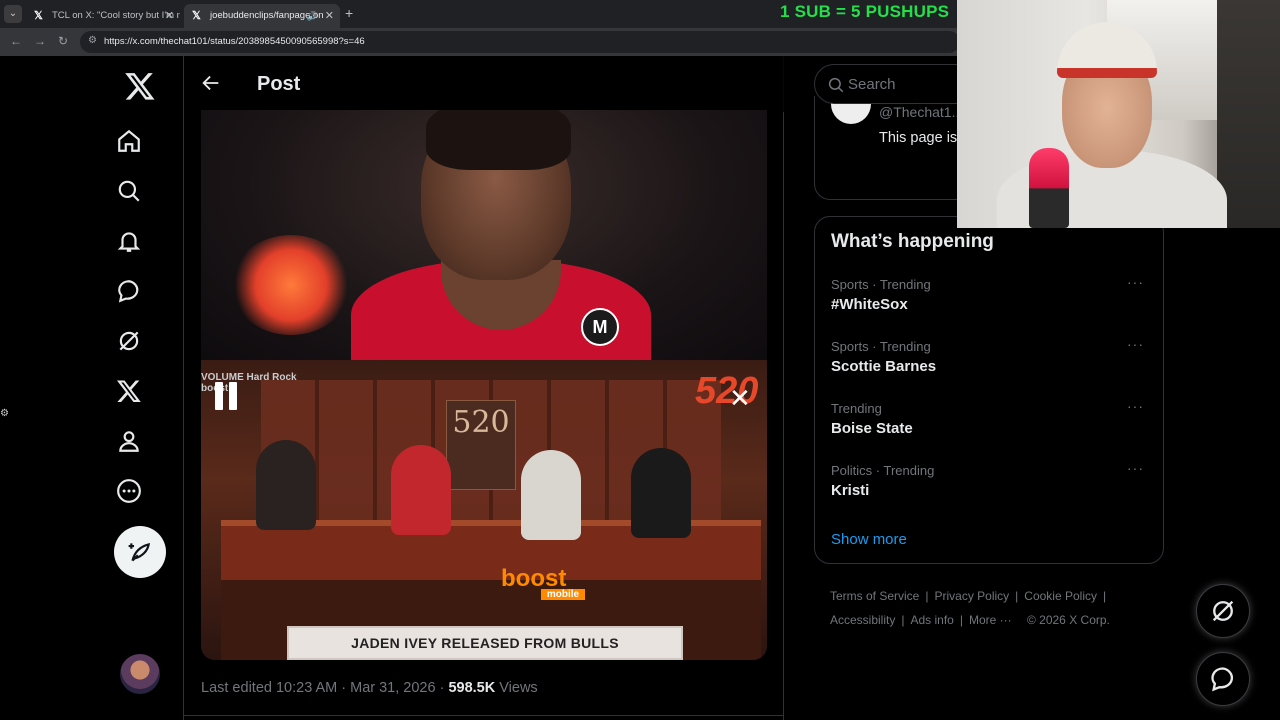 Image resolution: width=1280 pixels, height=720 pixels. I want to click on site-info-icon: ⚙, so click(92, 40).